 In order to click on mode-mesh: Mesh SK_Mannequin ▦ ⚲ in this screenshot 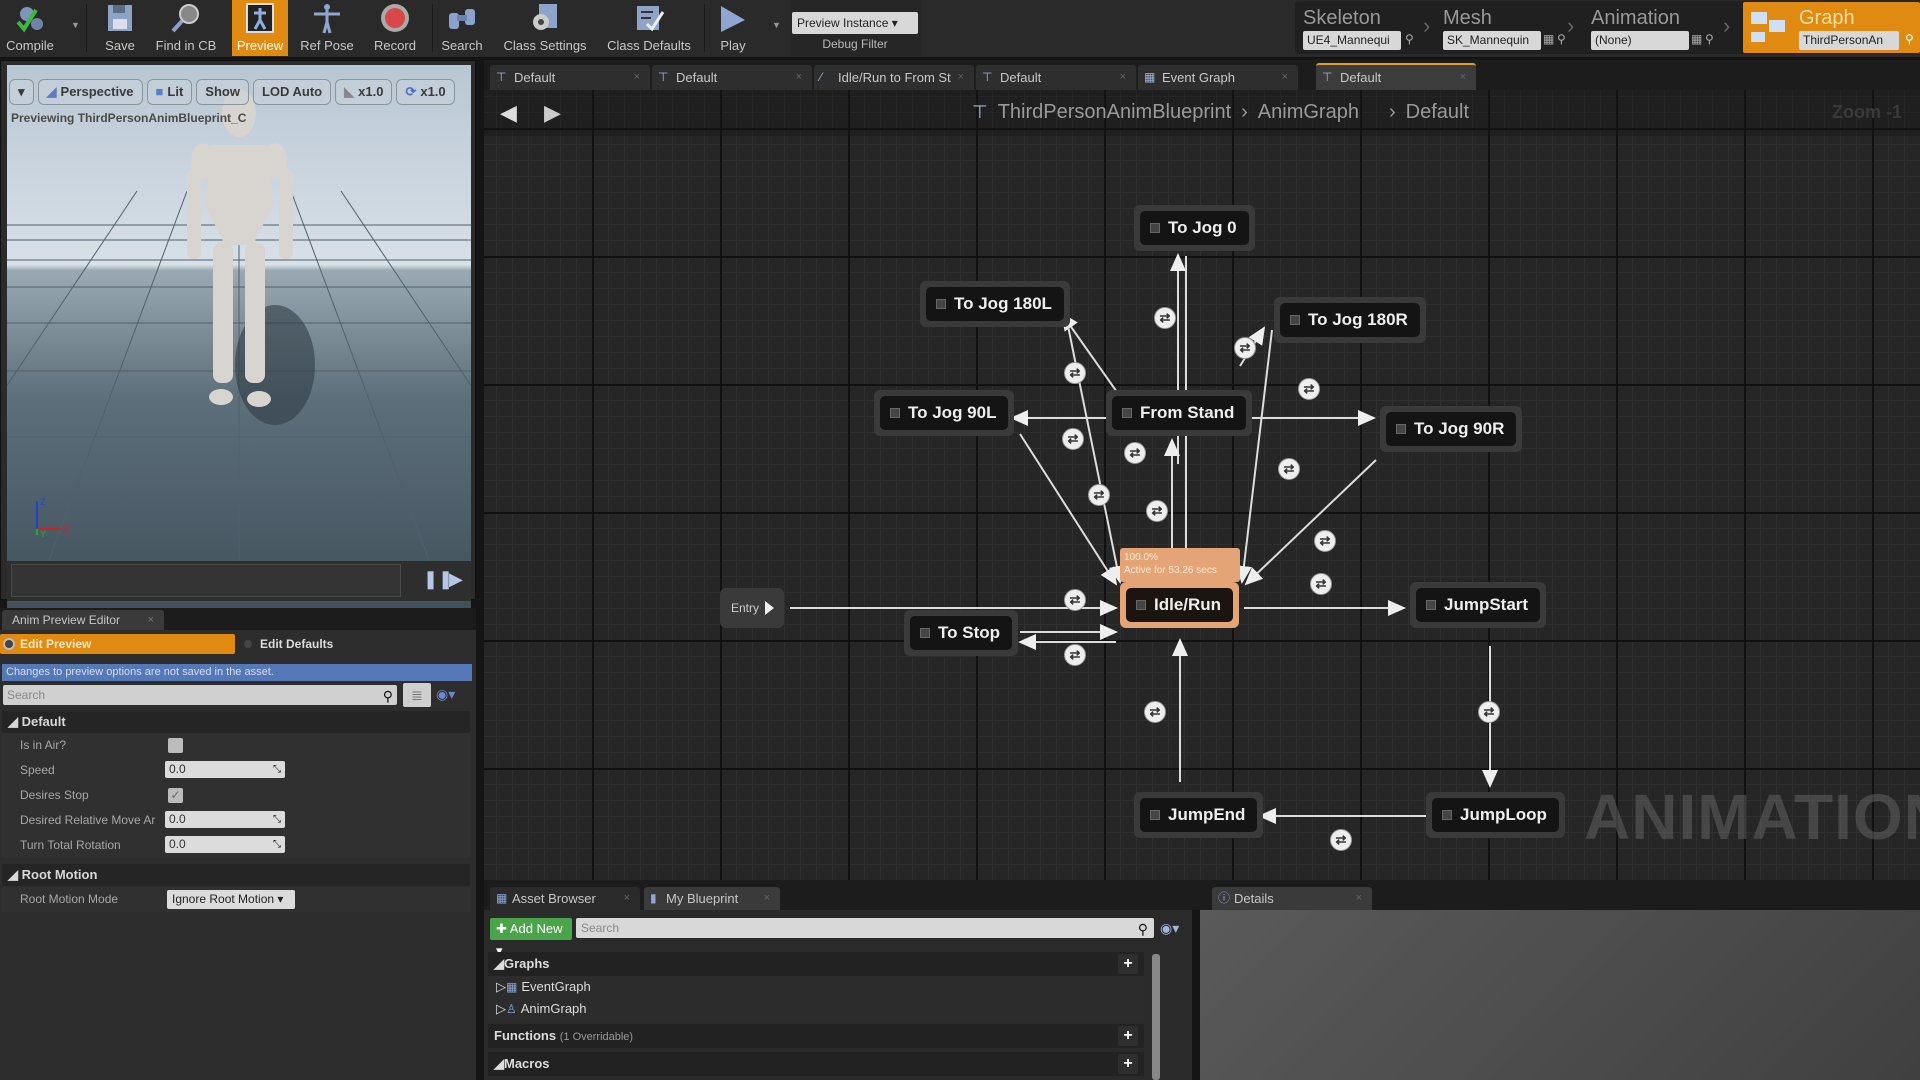, I will do `click(1502, 27)`.